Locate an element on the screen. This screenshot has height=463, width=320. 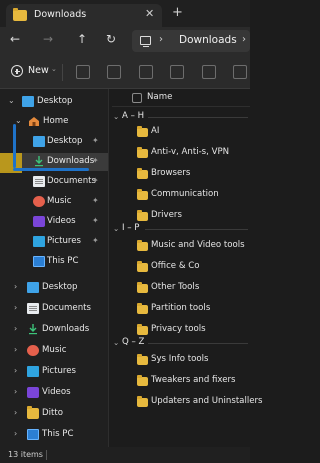
list-item: Office & Co is located at coordinates (175, 266).